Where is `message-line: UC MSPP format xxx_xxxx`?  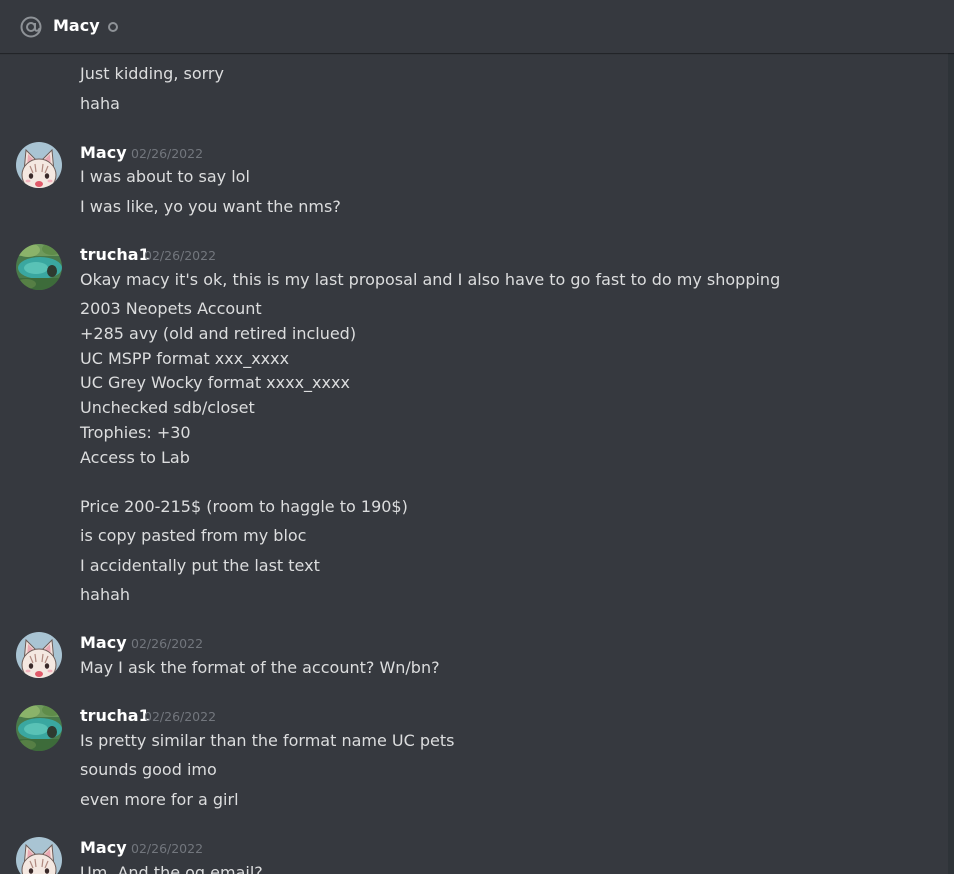
message-line: UC MSPP format xxx_xxxx is located at coordinates (185, 358).